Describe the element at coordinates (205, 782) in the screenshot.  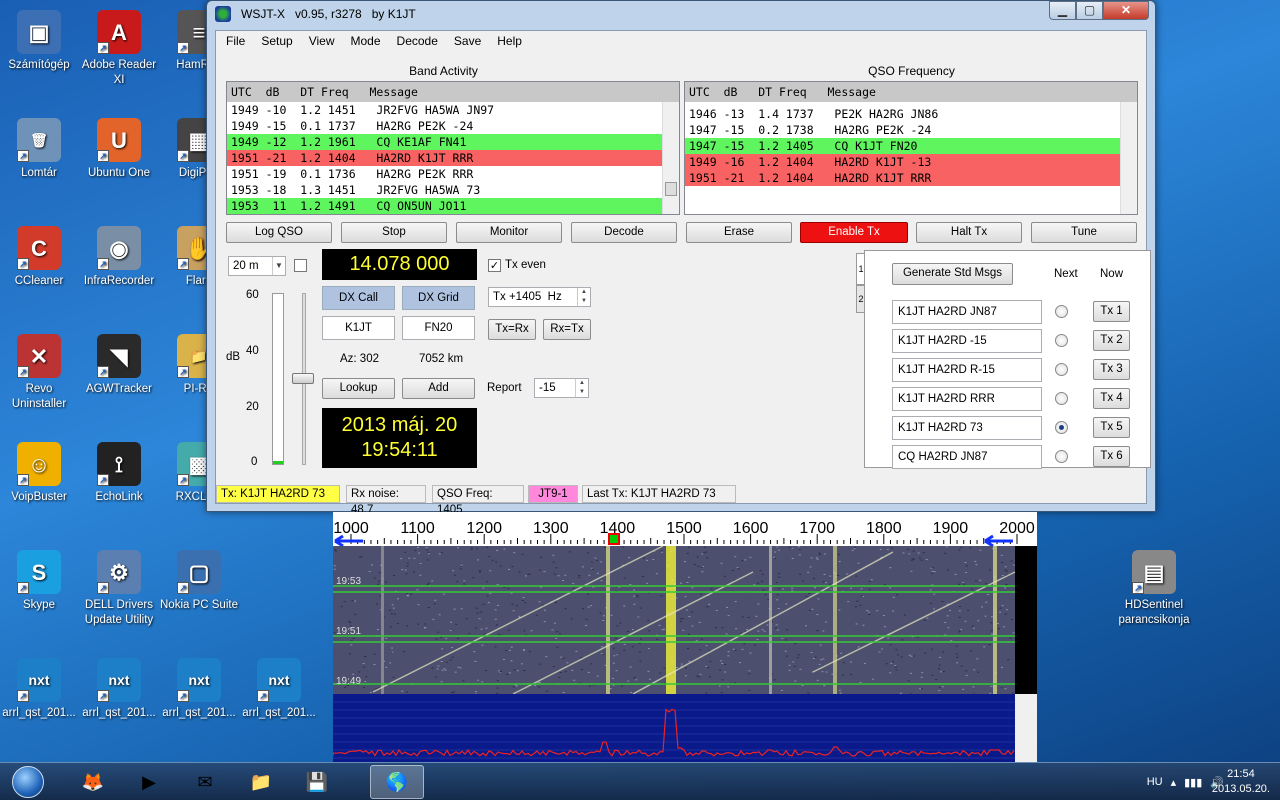
I see `mail-icon: ✉` at that location.